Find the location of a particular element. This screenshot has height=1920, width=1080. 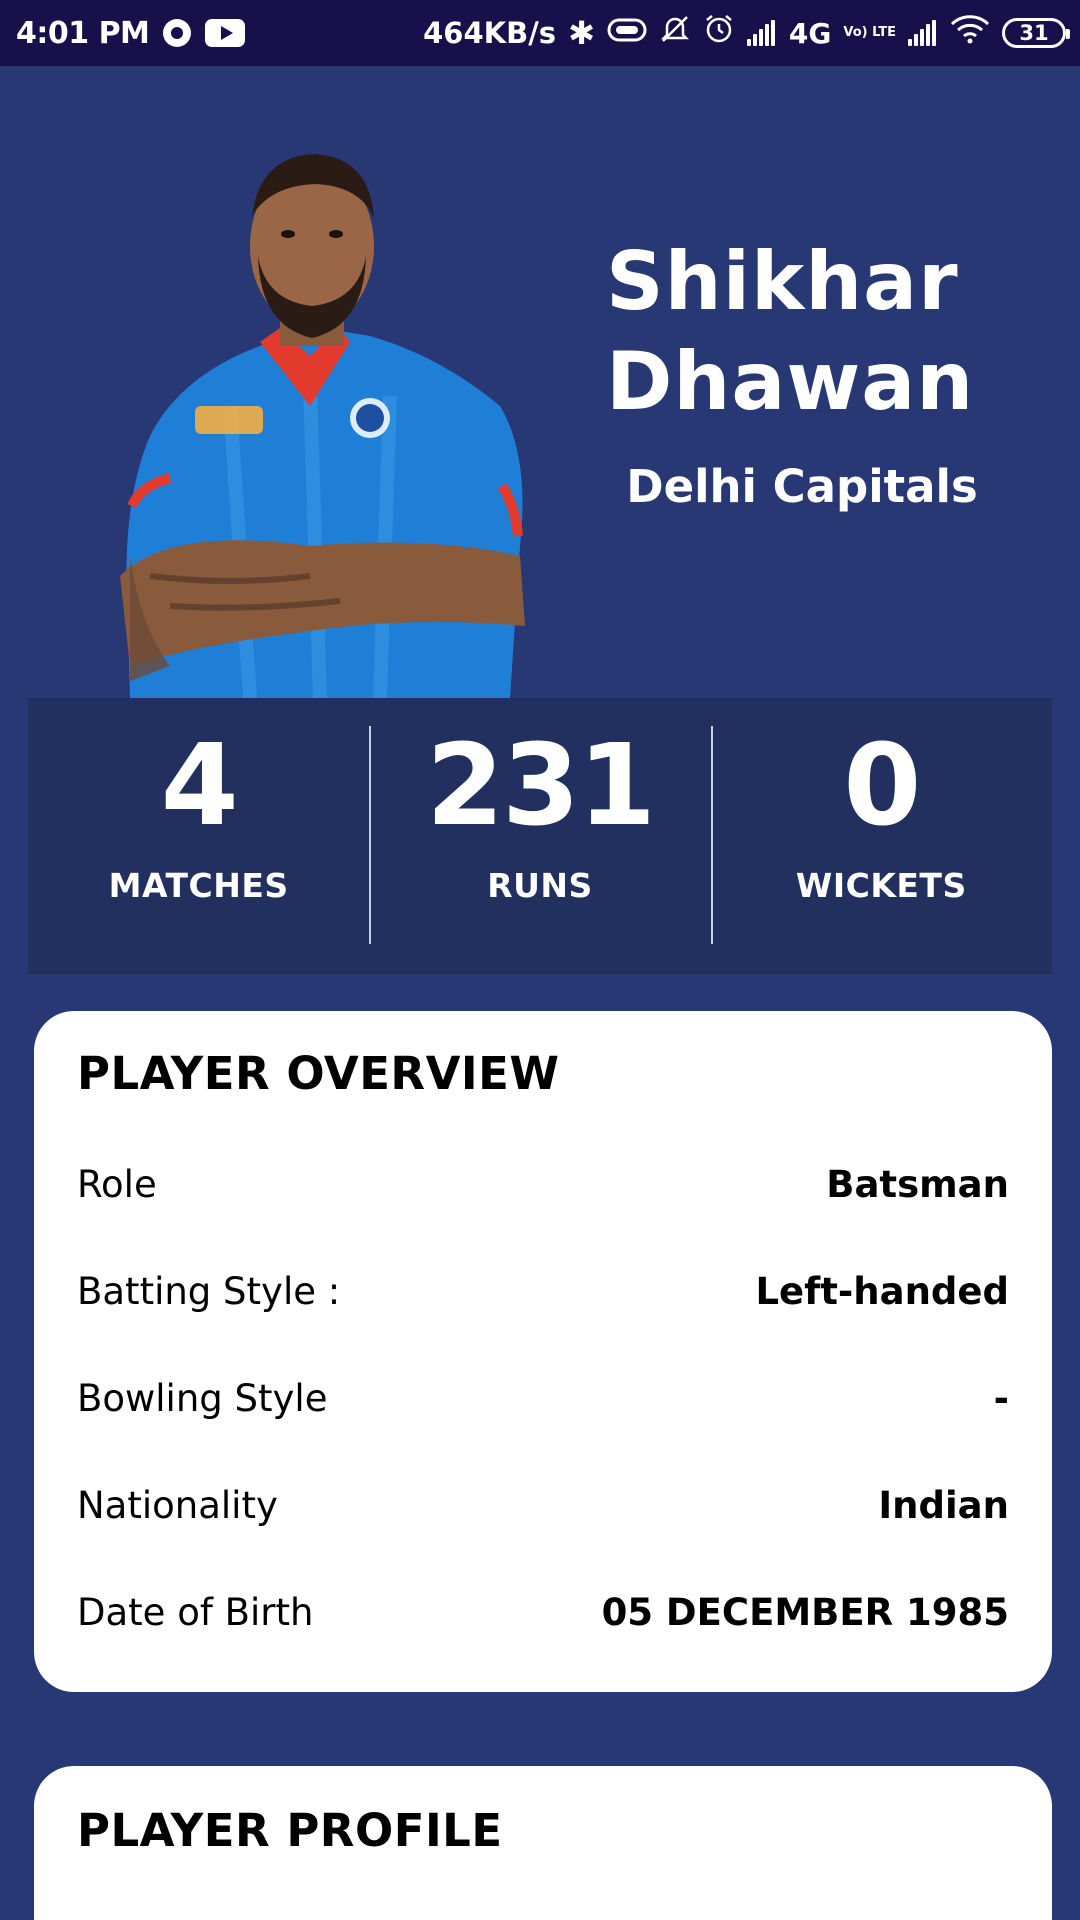

bluetooth-icon: ✱ is located at coordinates (581, 33).